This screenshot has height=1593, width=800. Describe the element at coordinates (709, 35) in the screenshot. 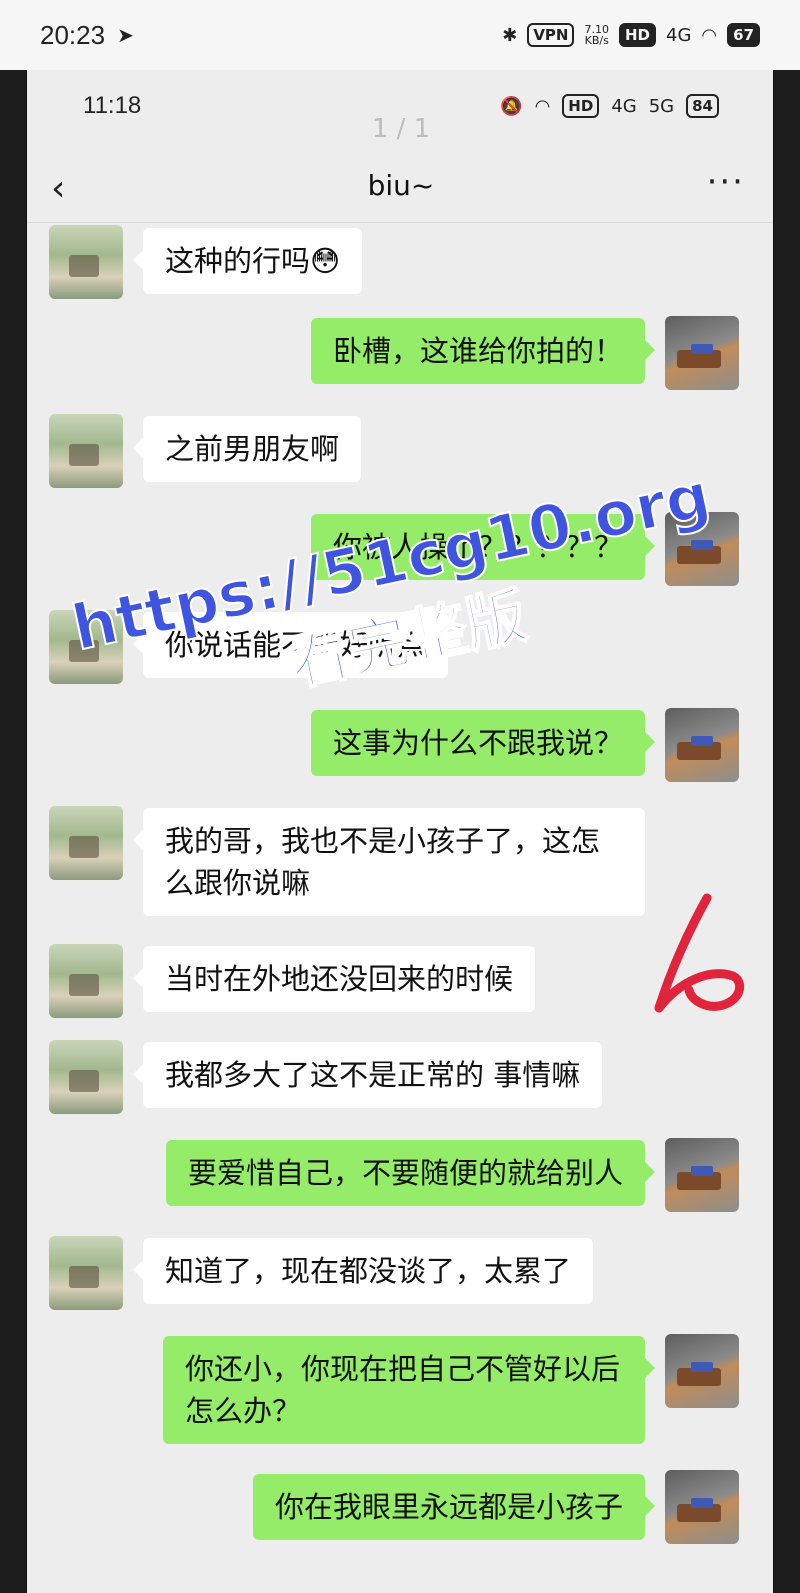

I see `wifi-icon: ◠` at that location.